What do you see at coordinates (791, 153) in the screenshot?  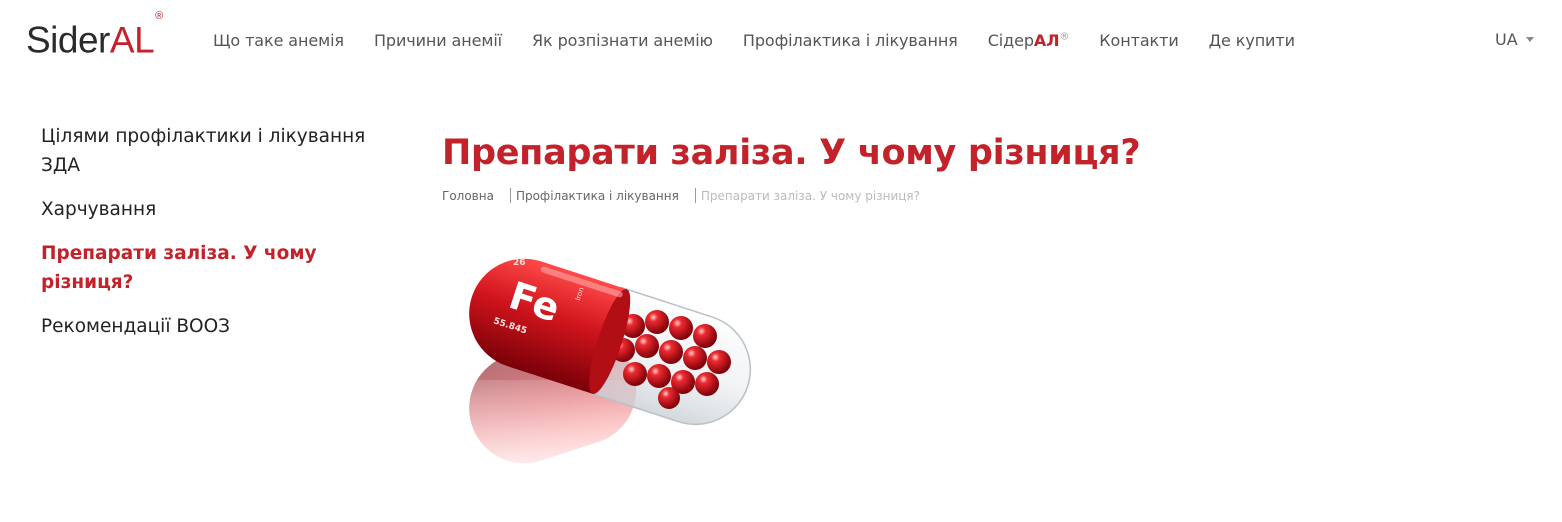 I see `page-title: Препарати заліза. У чому різниця?` at bounding box center [791, 153].